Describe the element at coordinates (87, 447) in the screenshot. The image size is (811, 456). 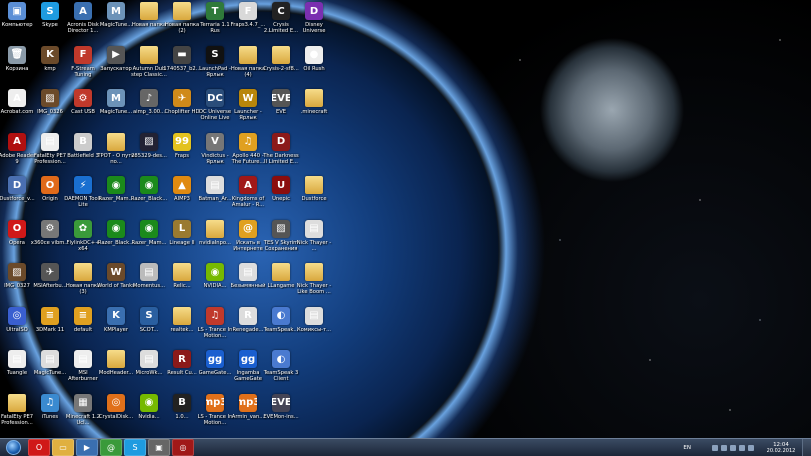
I see `media-taskbar-button: ▶` at that location.